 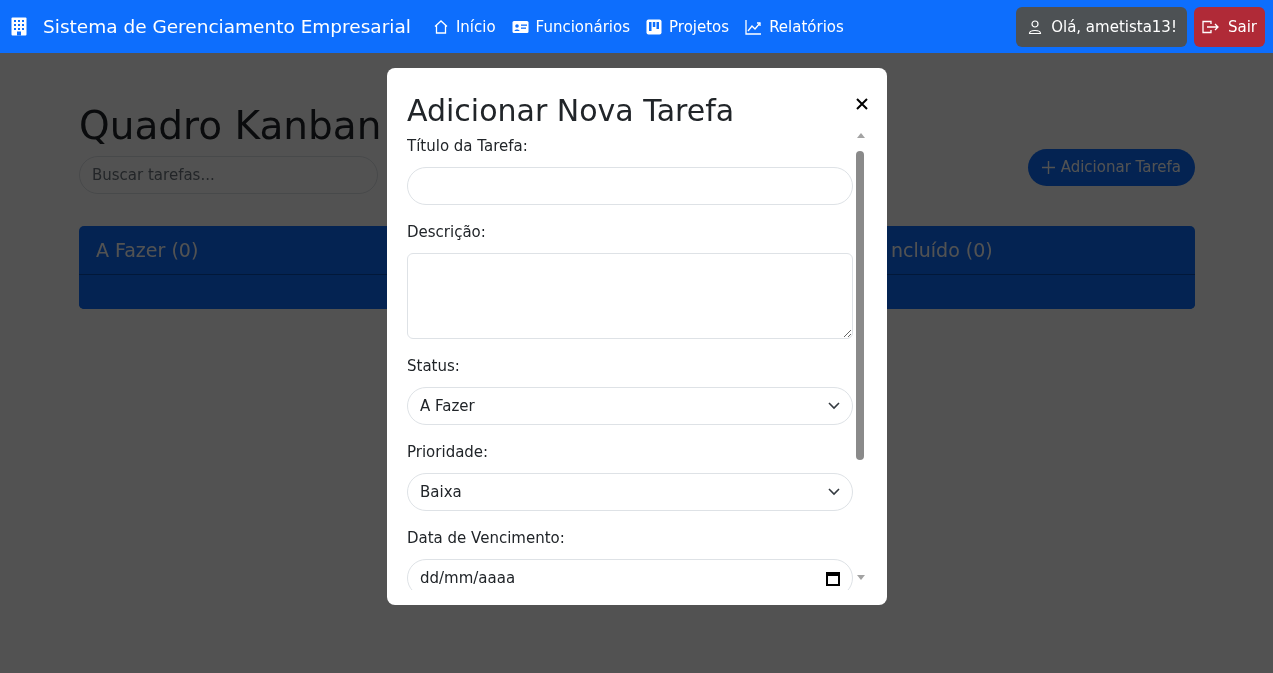 What do you see at coordinates (434, 366) in the screenshot?
I see `field-label: Status:` at bounding box center [434, 366].